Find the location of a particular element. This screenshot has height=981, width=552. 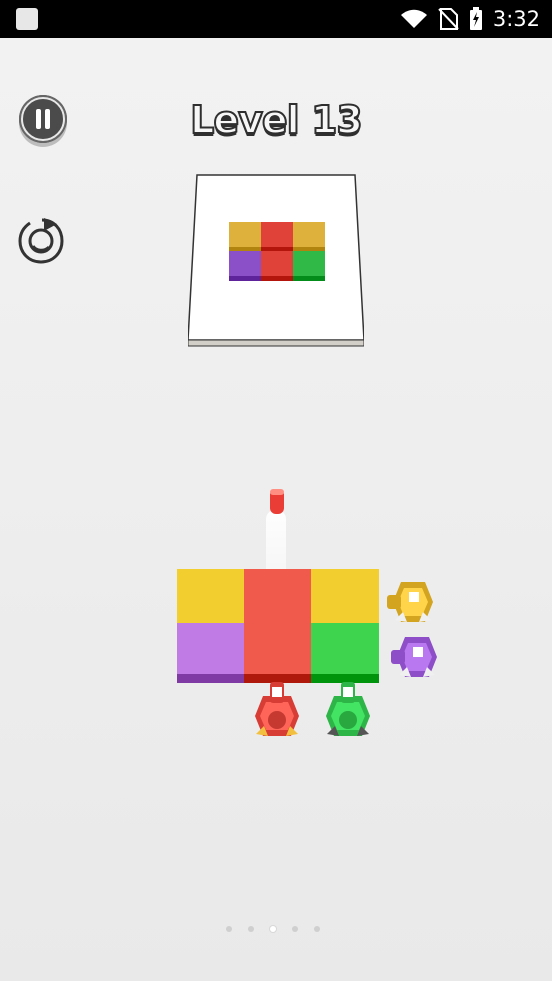

side-shooter-purple is located at coordinates (414, 657).